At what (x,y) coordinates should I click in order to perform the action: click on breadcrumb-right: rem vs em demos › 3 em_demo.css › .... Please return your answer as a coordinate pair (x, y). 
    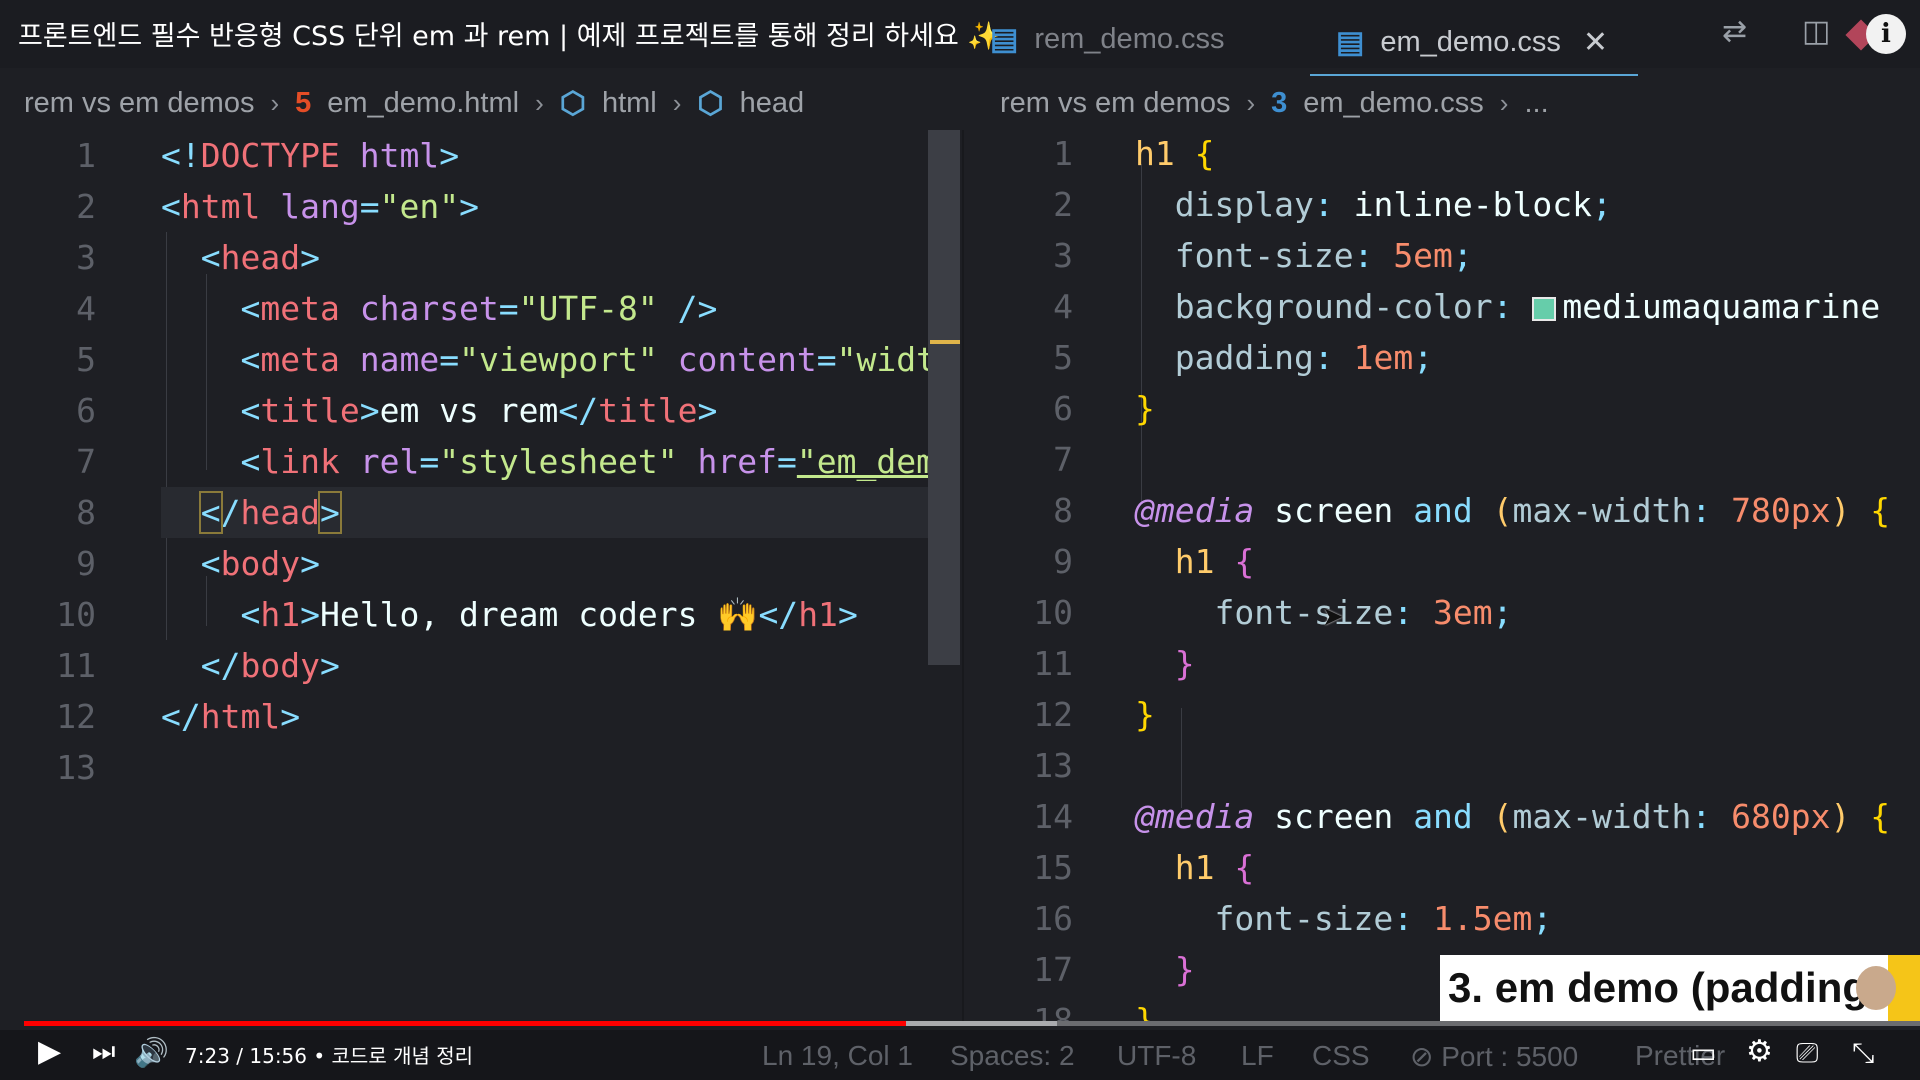
    Looking at the image, I should click on (1274, 103).